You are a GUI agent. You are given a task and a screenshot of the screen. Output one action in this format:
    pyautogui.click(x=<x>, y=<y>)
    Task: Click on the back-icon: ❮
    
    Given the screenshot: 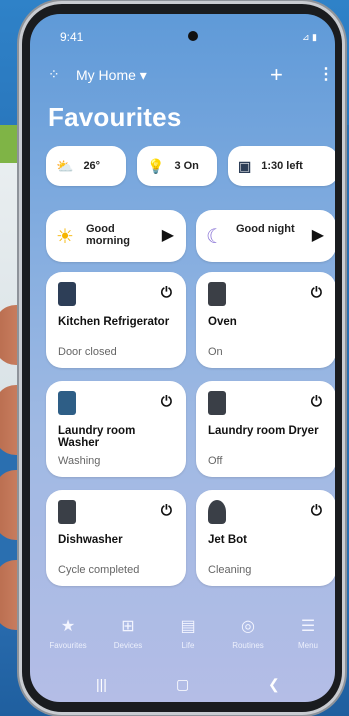 What is the action you would take?
    pyautogui.click(x=274, y=684)
    